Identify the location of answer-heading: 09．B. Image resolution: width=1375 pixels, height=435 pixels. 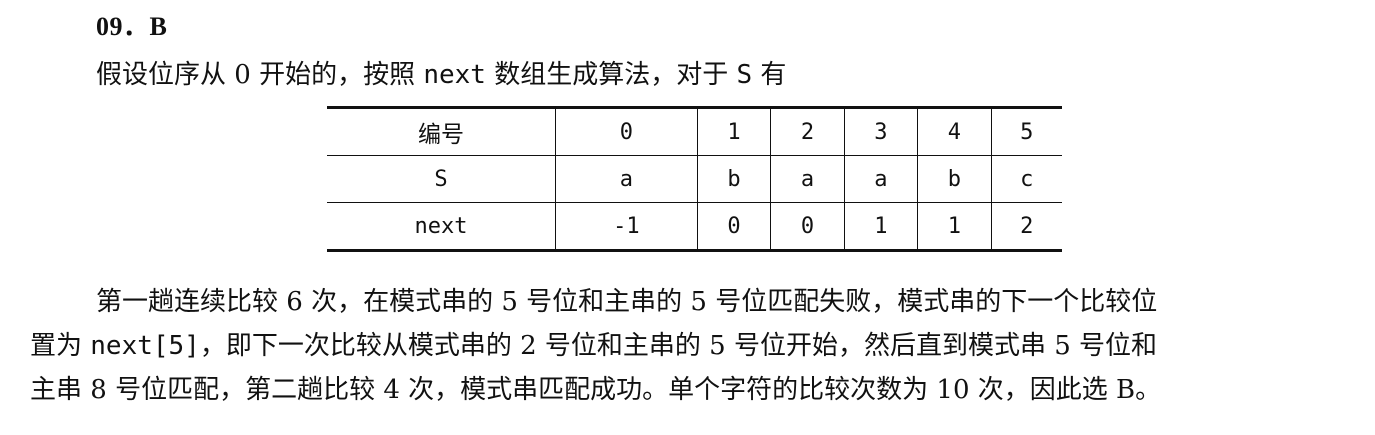
(132, 26).